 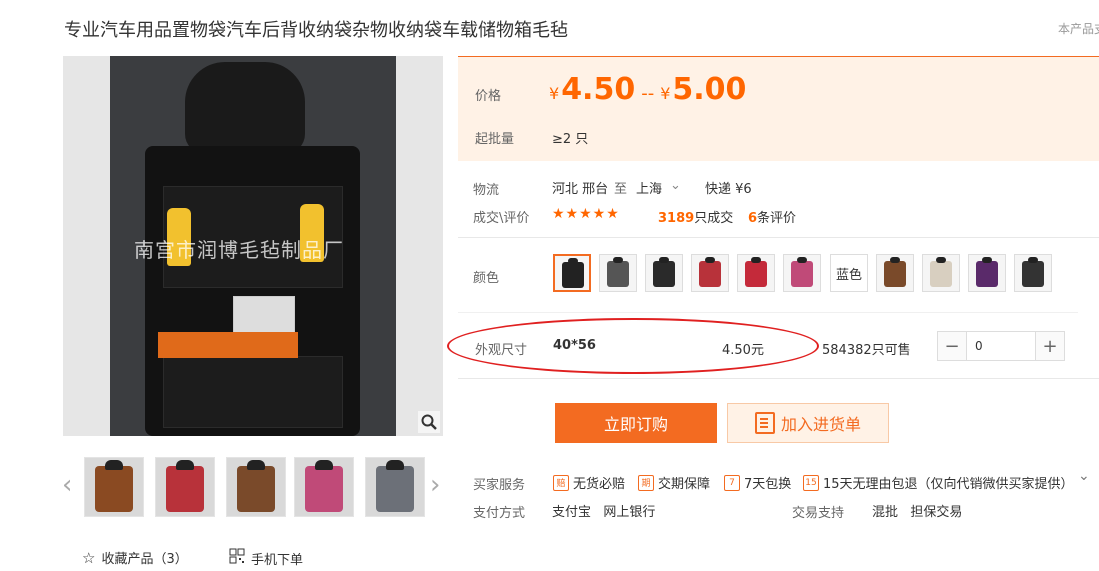 What do you see at coordinates (820, 424) in the screenshot?
I see `add-to-cart-label: 加入进货单` at bounding box center [820, 424].